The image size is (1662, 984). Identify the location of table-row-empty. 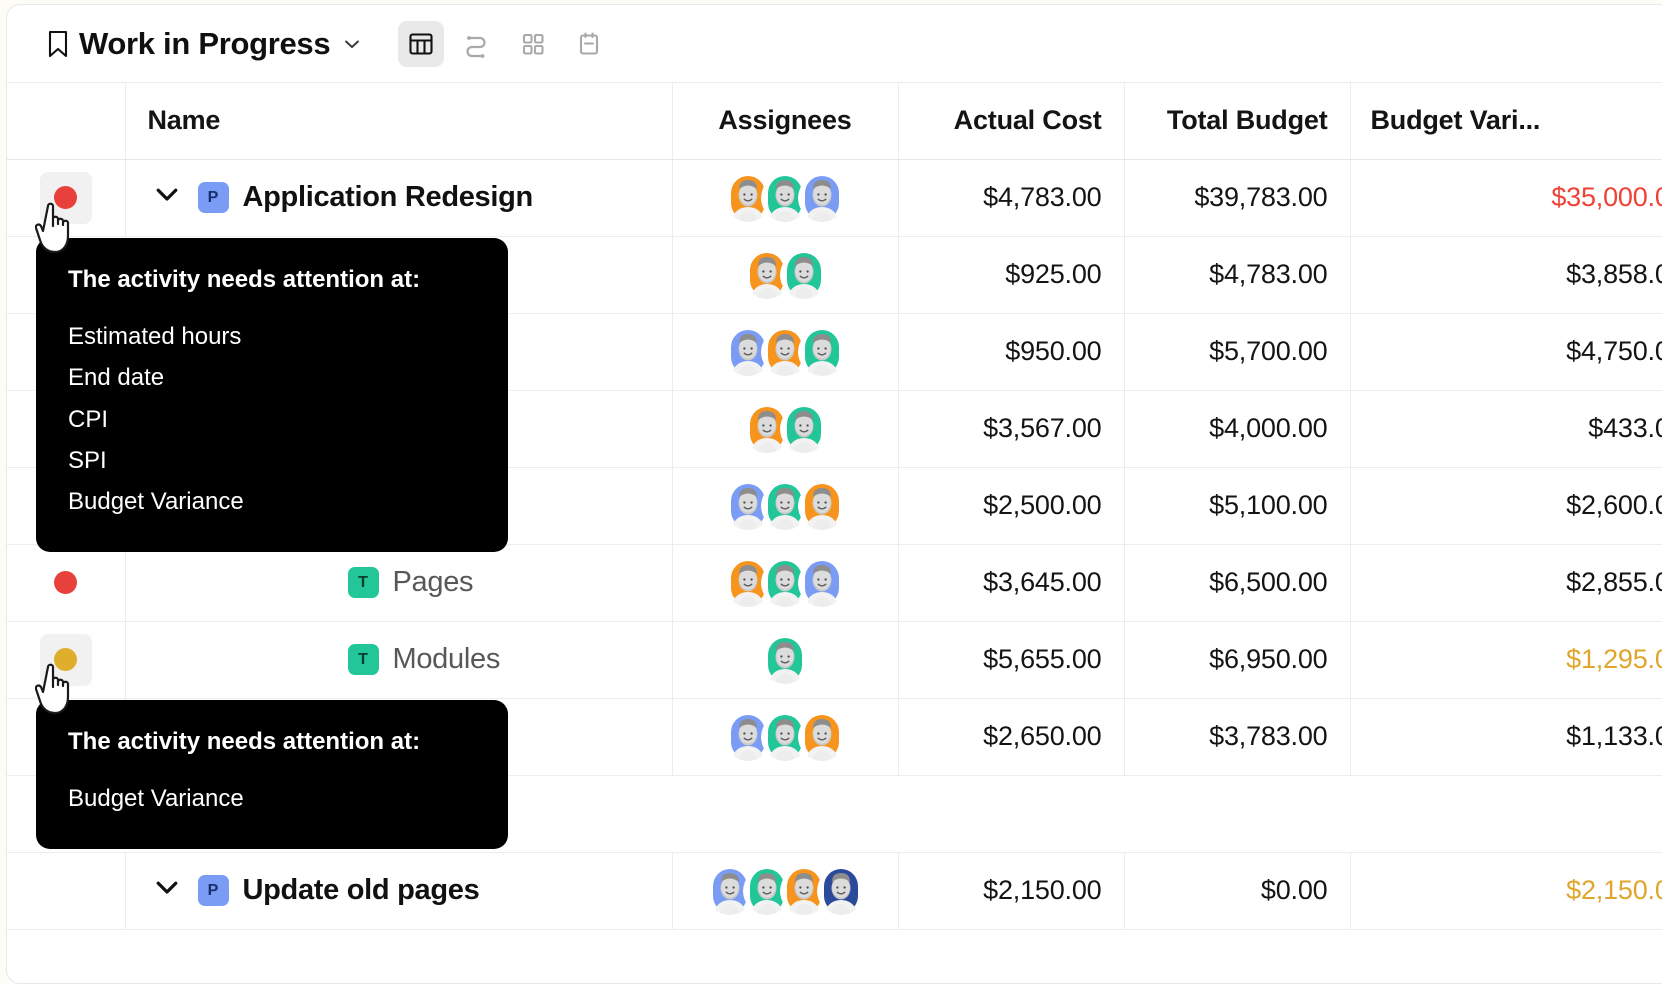
(834, 814).